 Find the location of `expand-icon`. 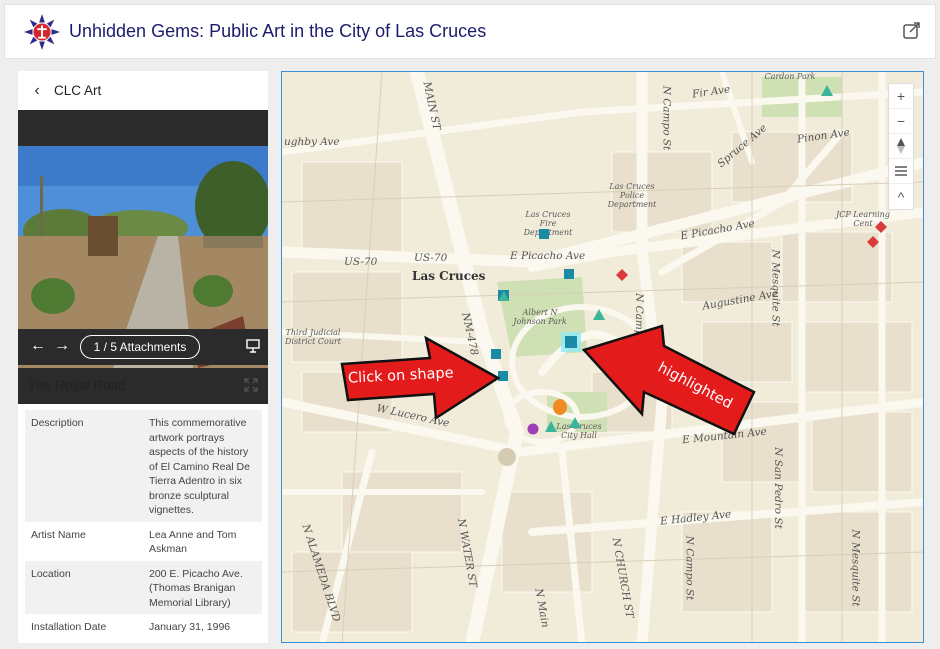

expand-icon is located at coordinates (251, 385).